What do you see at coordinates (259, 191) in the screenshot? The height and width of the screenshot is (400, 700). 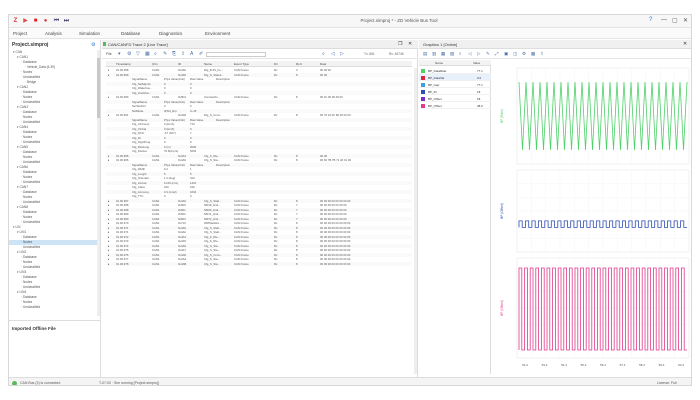 I see `table-row: Cfg_AccLong 0.3 (m/s2) 1002` at bounding box center [259, 191].